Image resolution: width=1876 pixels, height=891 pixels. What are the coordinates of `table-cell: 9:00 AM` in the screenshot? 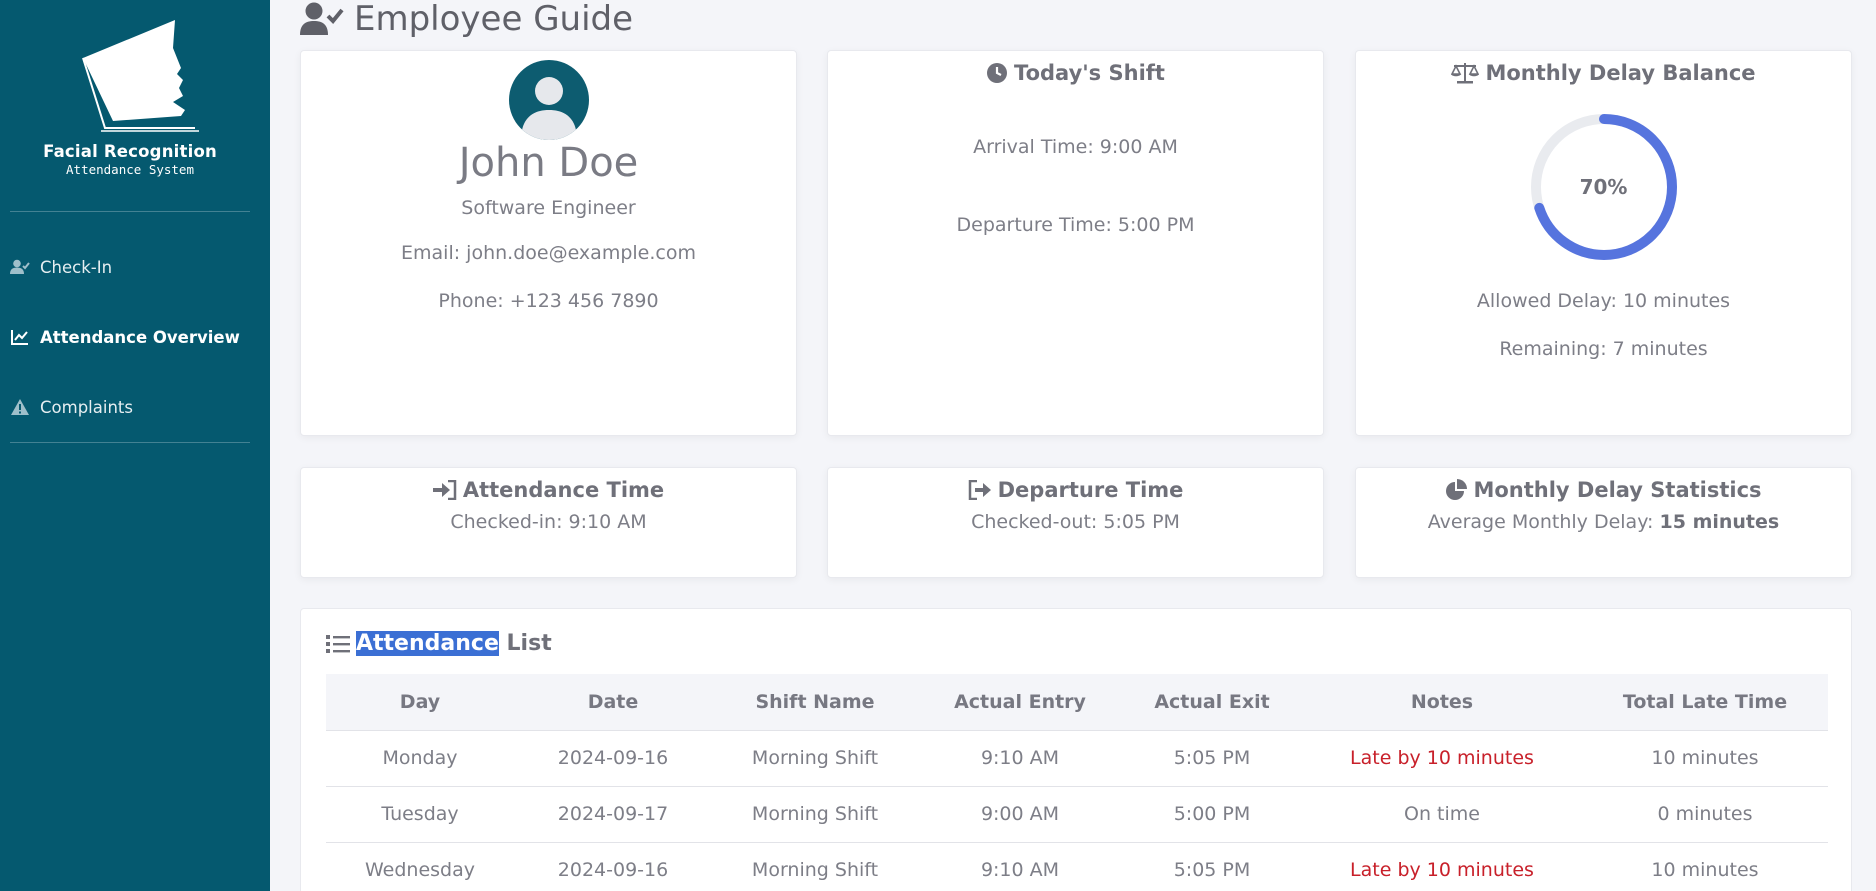 It's located at (1020, 814).